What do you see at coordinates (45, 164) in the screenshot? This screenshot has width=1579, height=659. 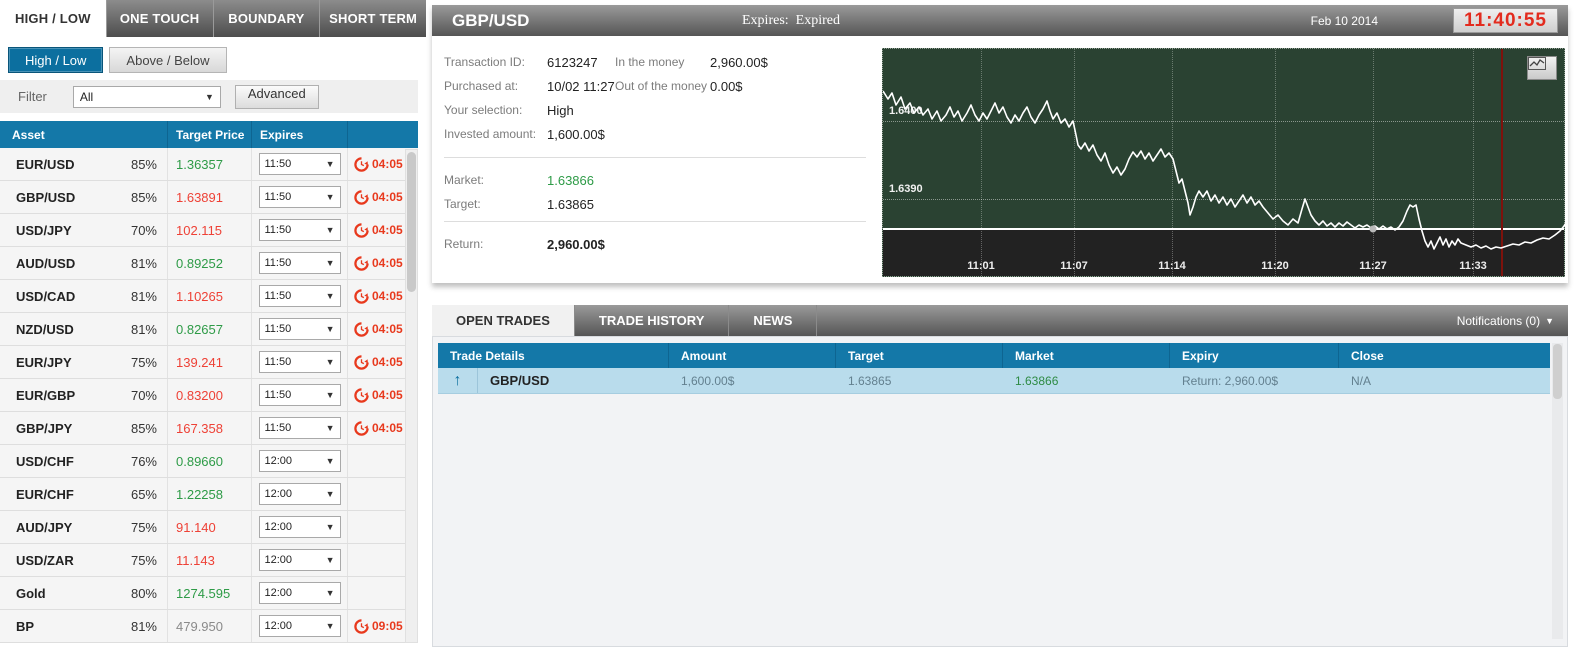 I see `asset-name: EUR/USD` at bounding box center [45, 164].